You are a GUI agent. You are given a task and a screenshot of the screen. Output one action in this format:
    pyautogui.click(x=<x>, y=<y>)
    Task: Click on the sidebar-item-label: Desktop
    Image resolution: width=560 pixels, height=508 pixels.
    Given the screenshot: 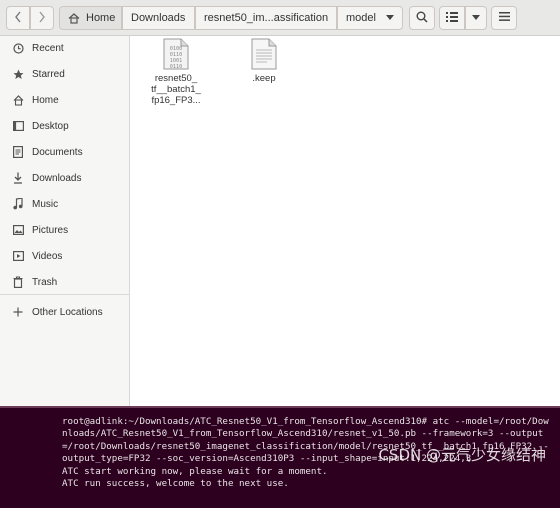 What is the action you would take?
    pyautogui.click(x=50, y=126)
    